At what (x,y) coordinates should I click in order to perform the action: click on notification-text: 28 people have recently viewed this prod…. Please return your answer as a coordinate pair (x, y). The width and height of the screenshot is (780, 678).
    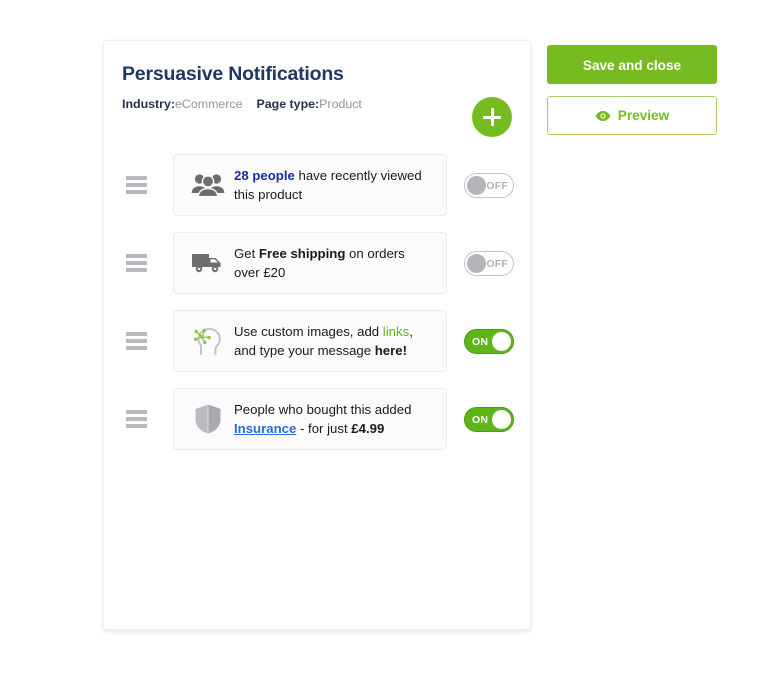
    Looking at the image, I should click on (335, 185).